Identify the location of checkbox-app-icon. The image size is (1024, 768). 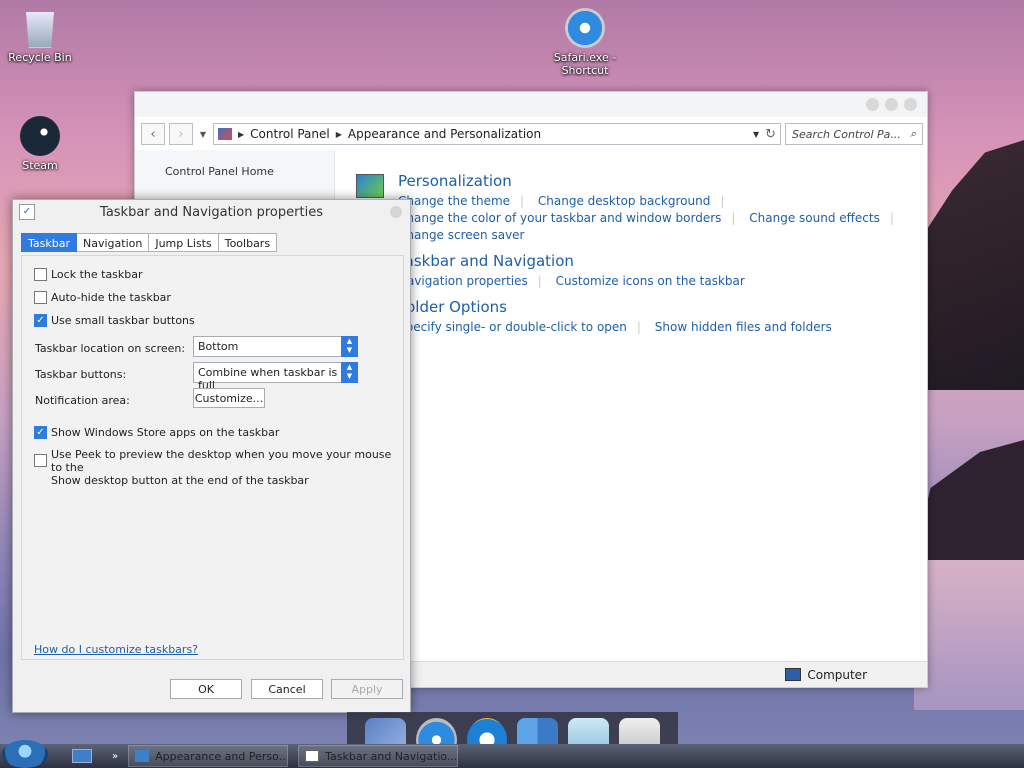
(312, 756).